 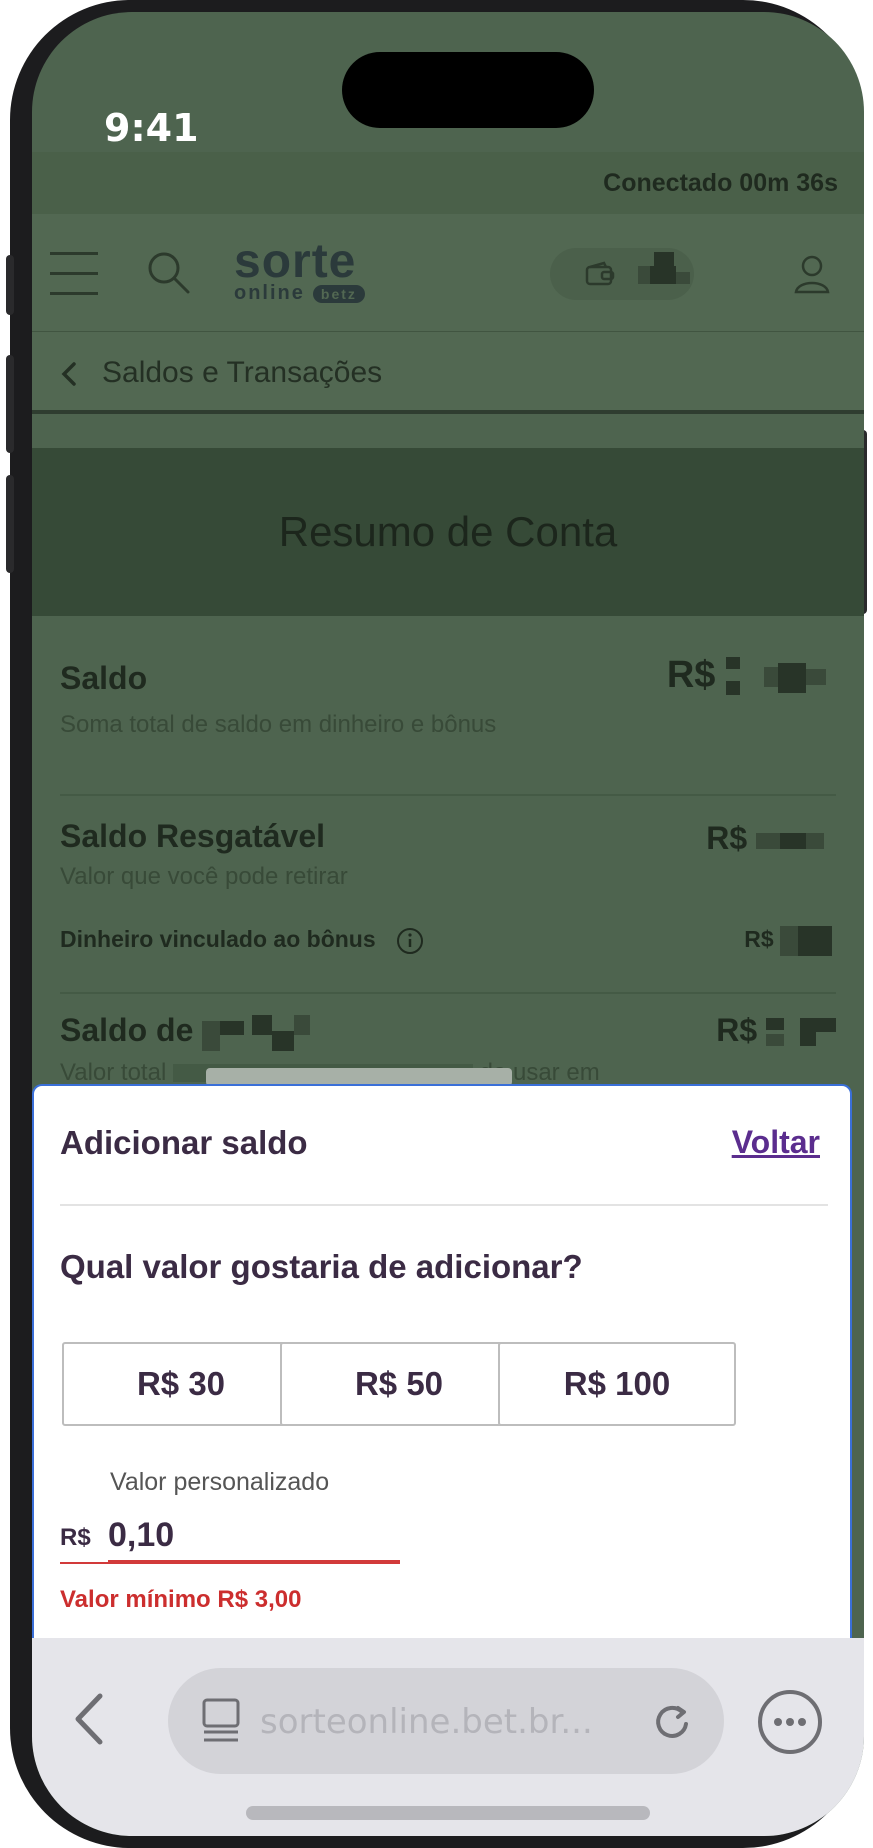 I want to click on amount-question: Qual valor gostaria de adicionar?, so click(x=321, y=1266).